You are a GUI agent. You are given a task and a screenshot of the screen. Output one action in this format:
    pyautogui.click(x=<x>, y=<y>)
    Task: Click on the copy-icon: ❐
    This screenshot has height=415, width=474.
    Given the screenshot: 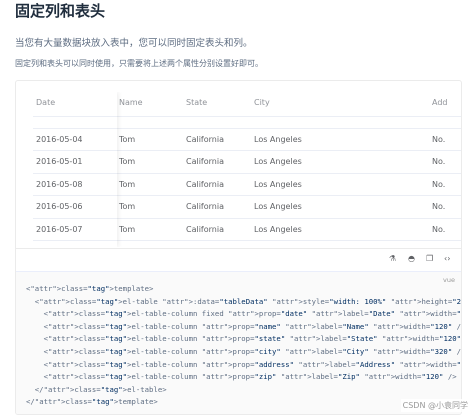 What is the action you would take?
    pyautogui.click(x=429, y=258)
    